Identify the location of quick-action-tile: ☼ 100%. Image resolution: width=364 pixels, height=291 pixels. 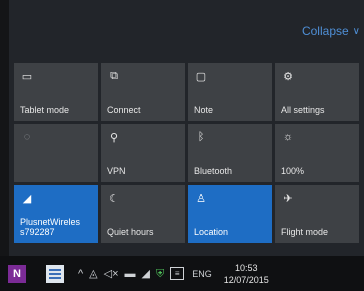
(317, 153).